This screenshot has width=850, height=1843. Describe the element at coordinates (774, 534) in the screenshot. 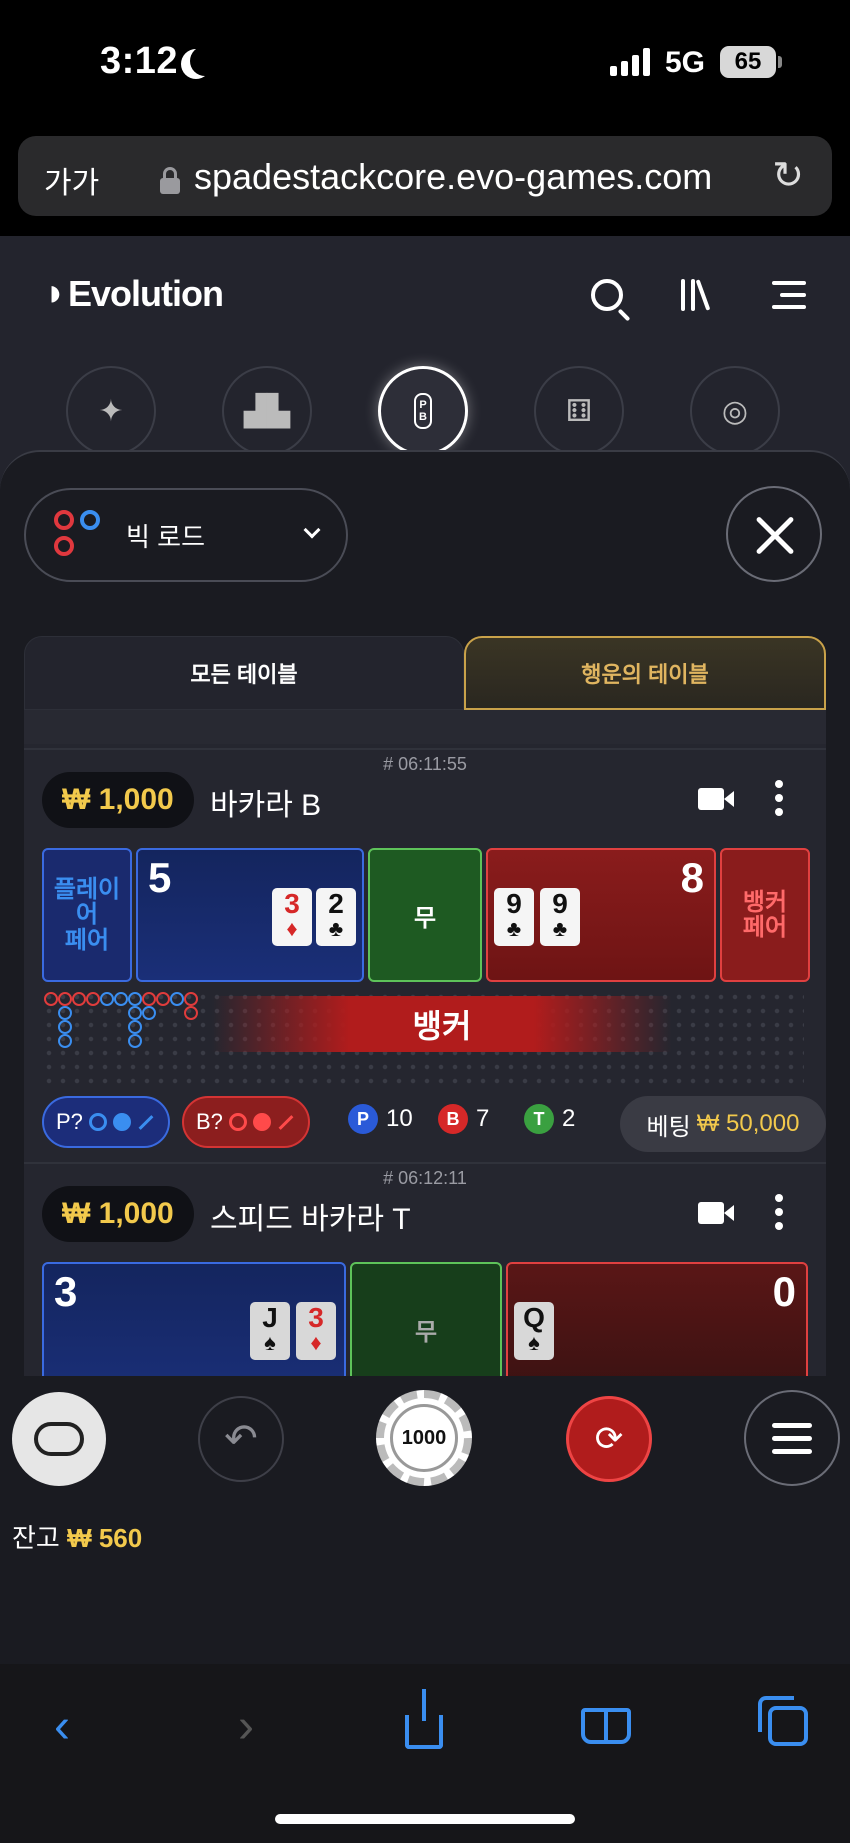

I see `close-button` at that location.